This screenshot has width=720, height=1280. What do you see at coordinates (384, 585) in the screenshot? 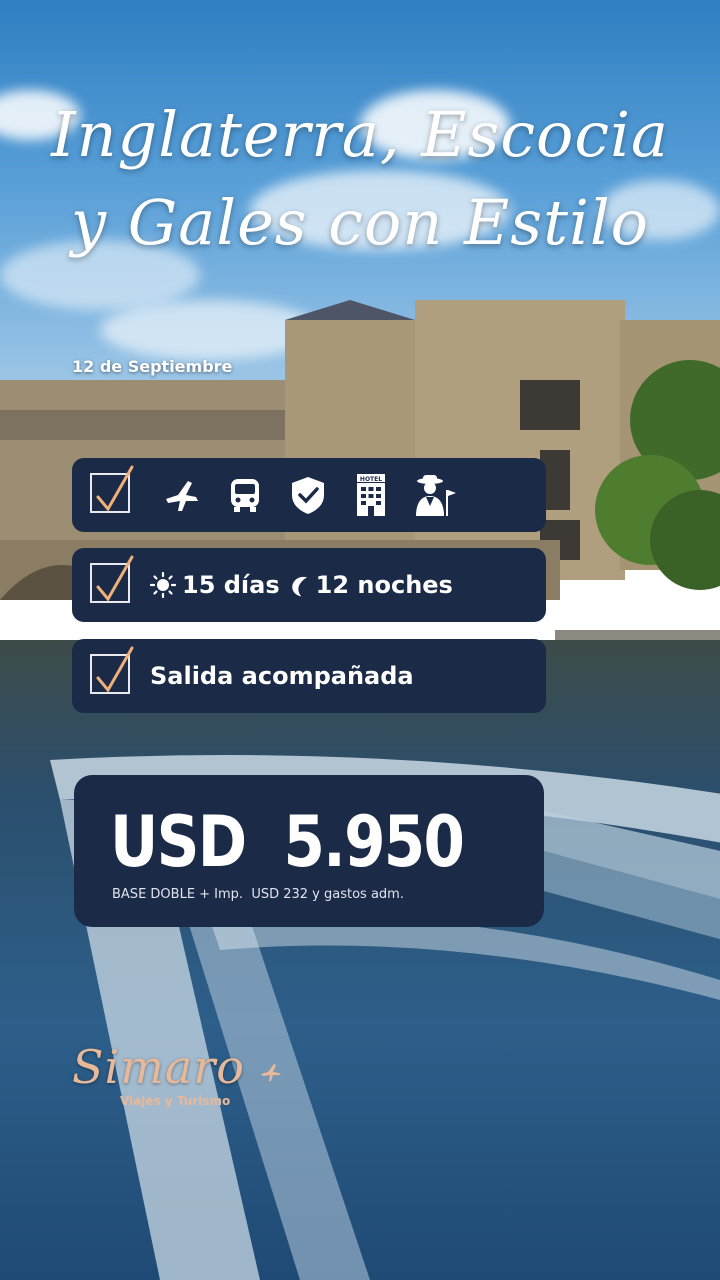
I see `nights-label: 12 noches` at bounding box center [384, 585].